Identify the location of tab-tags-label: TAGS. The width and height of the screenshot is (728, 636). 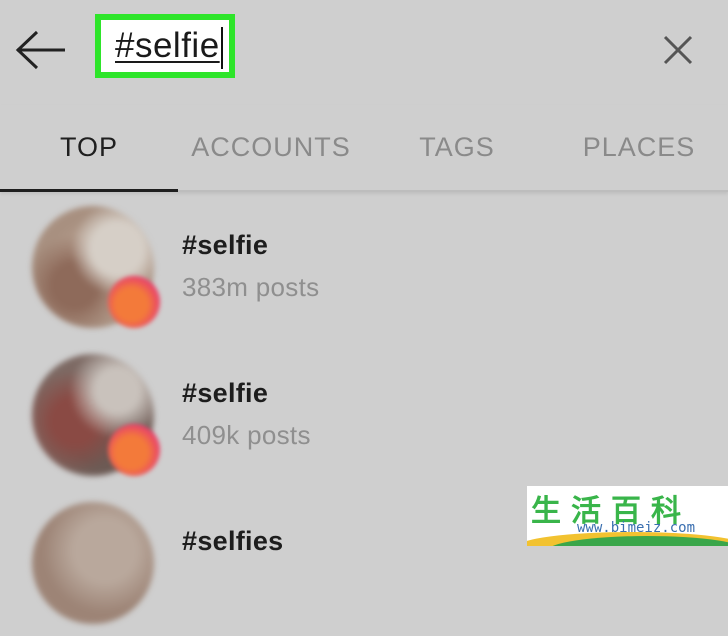
(457, 147).